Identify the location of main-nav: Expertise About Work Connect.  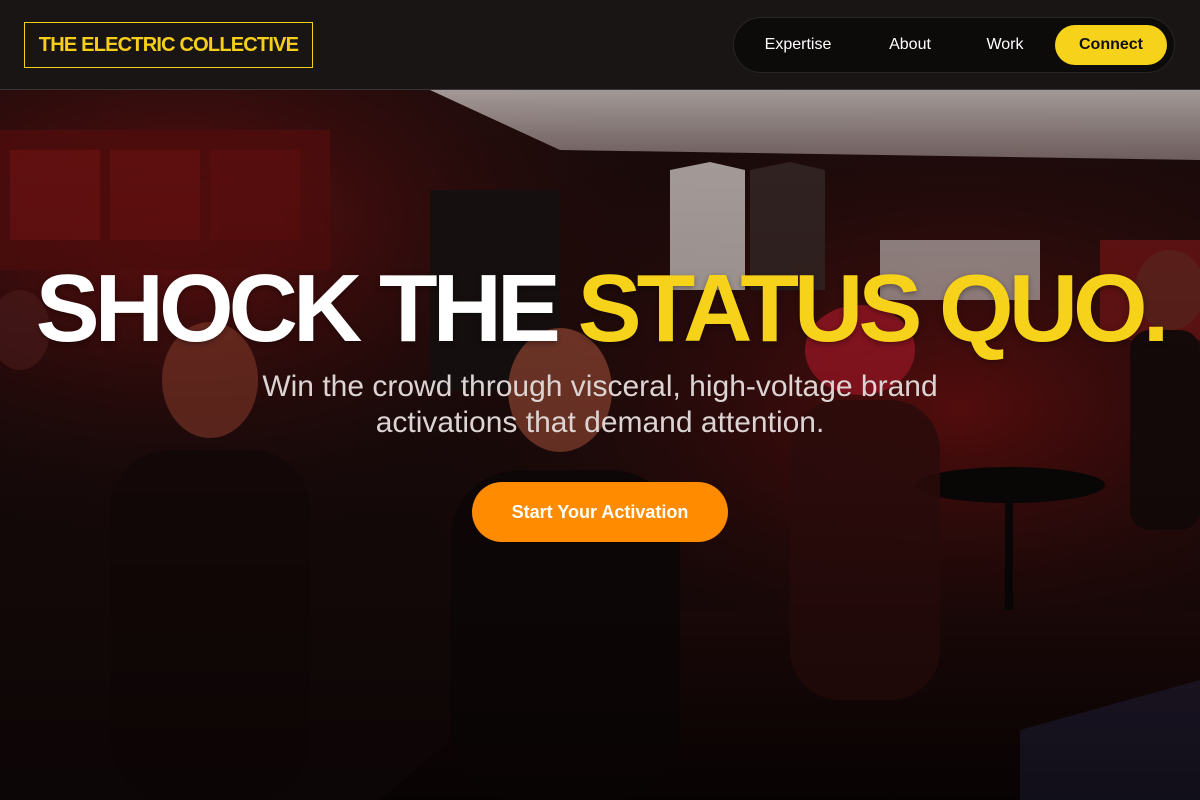
(954, 45).